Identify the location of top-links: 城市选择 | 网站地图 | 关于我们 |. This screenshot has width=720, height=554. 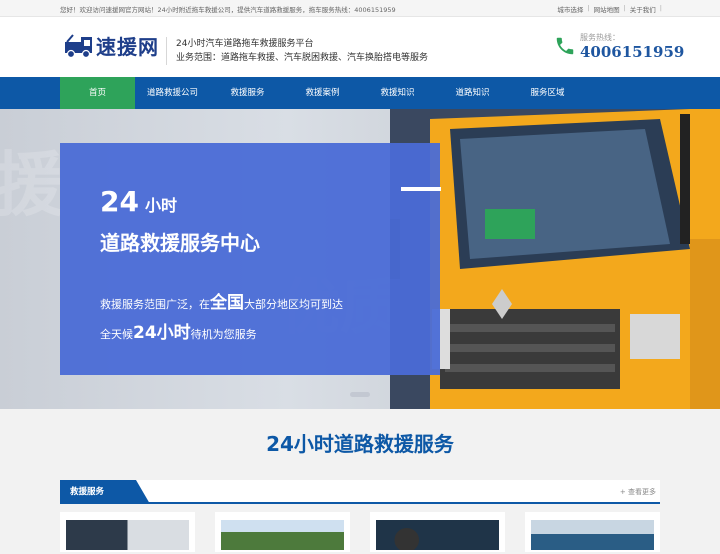
(609, 9).